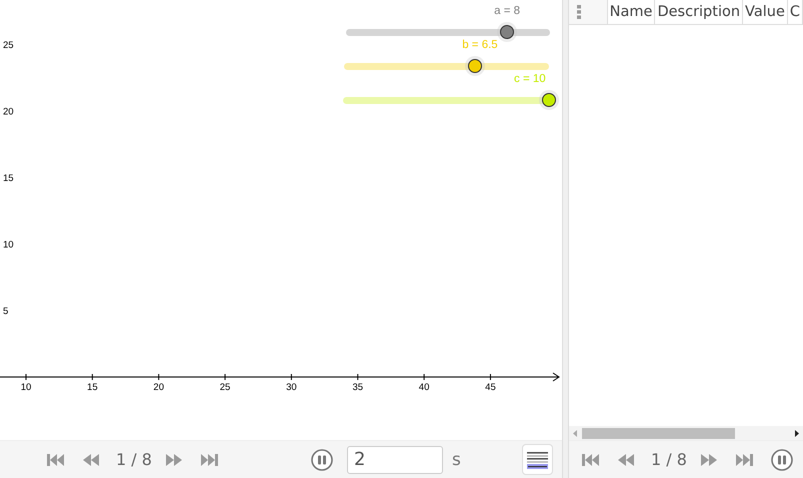 Image resolution: width=803 pixels, height=478 pixels. What do you see at coordinates (795, 12) in the screenshot?
I see `column-header: C` at bounding box center [795, 12].